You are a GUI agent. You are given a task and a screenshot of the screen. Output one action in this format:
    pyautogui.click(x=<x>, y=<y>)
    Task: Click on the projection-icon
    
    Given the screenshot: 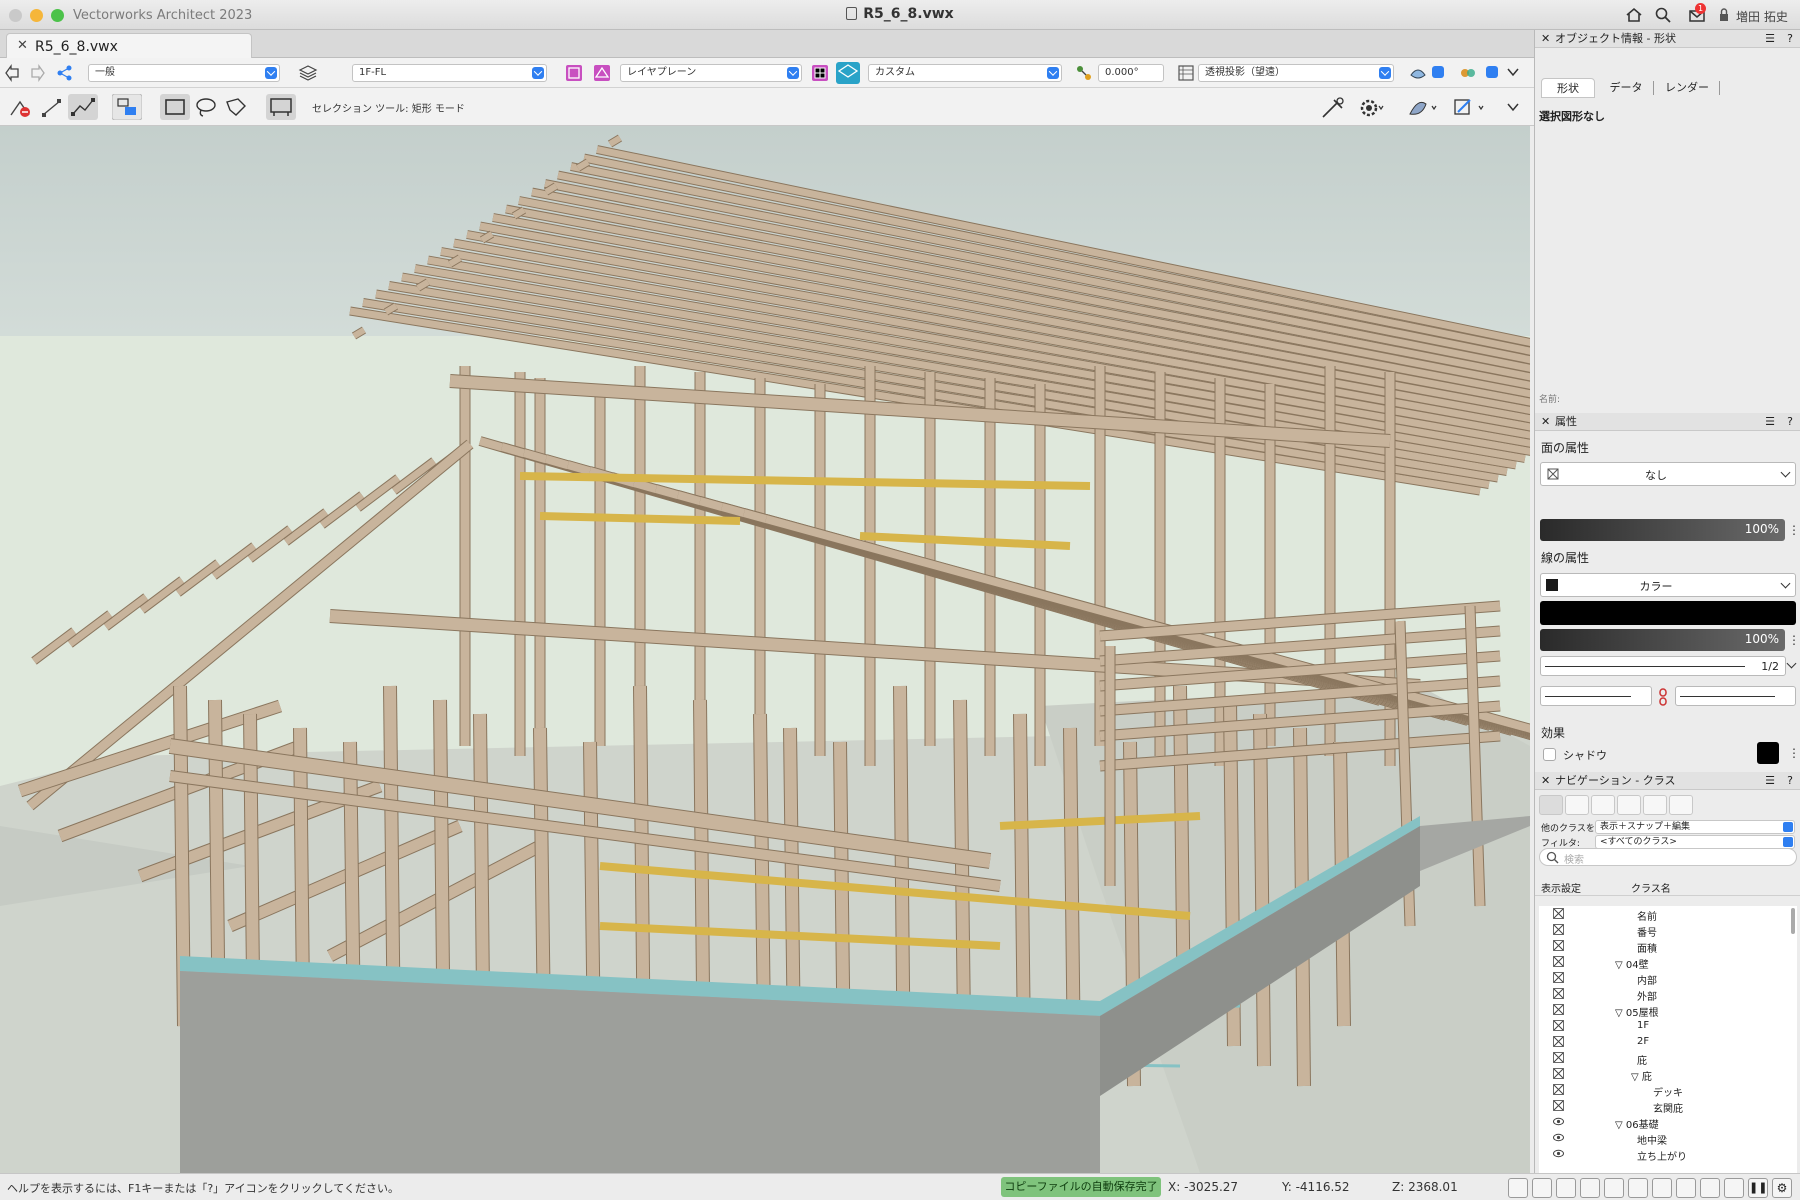 What is the action you would take?
    pyautogui.click(x=1186, y=73)
    